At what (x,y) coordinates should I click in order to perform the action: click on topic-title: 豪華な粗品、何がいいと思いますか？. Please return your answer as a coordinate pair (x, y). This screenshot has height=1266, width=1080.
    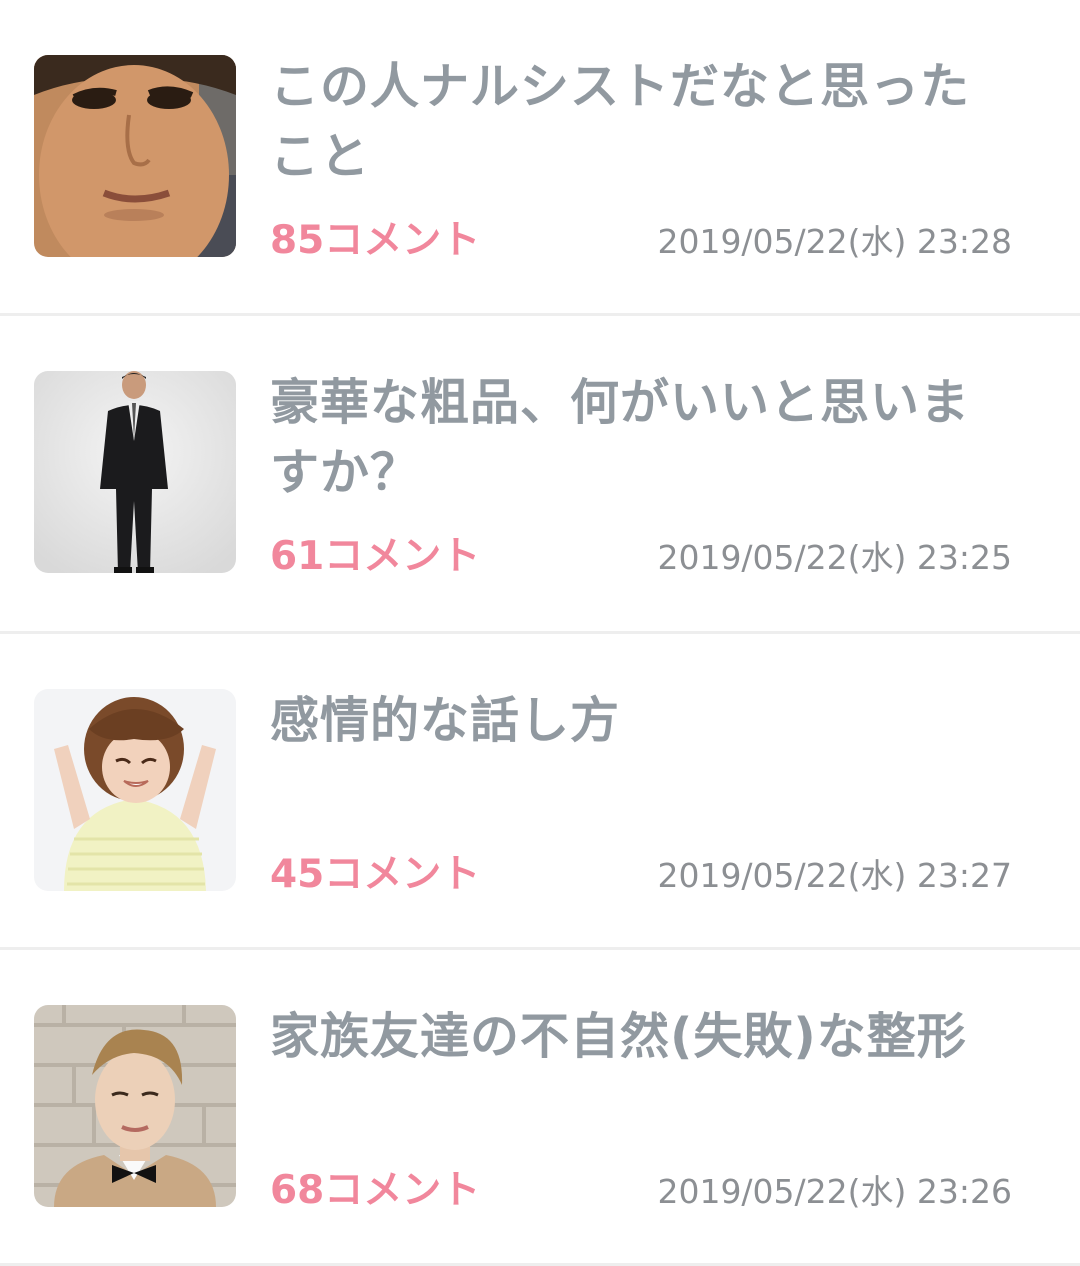
    Looking at the image, I should click on (642, 438).